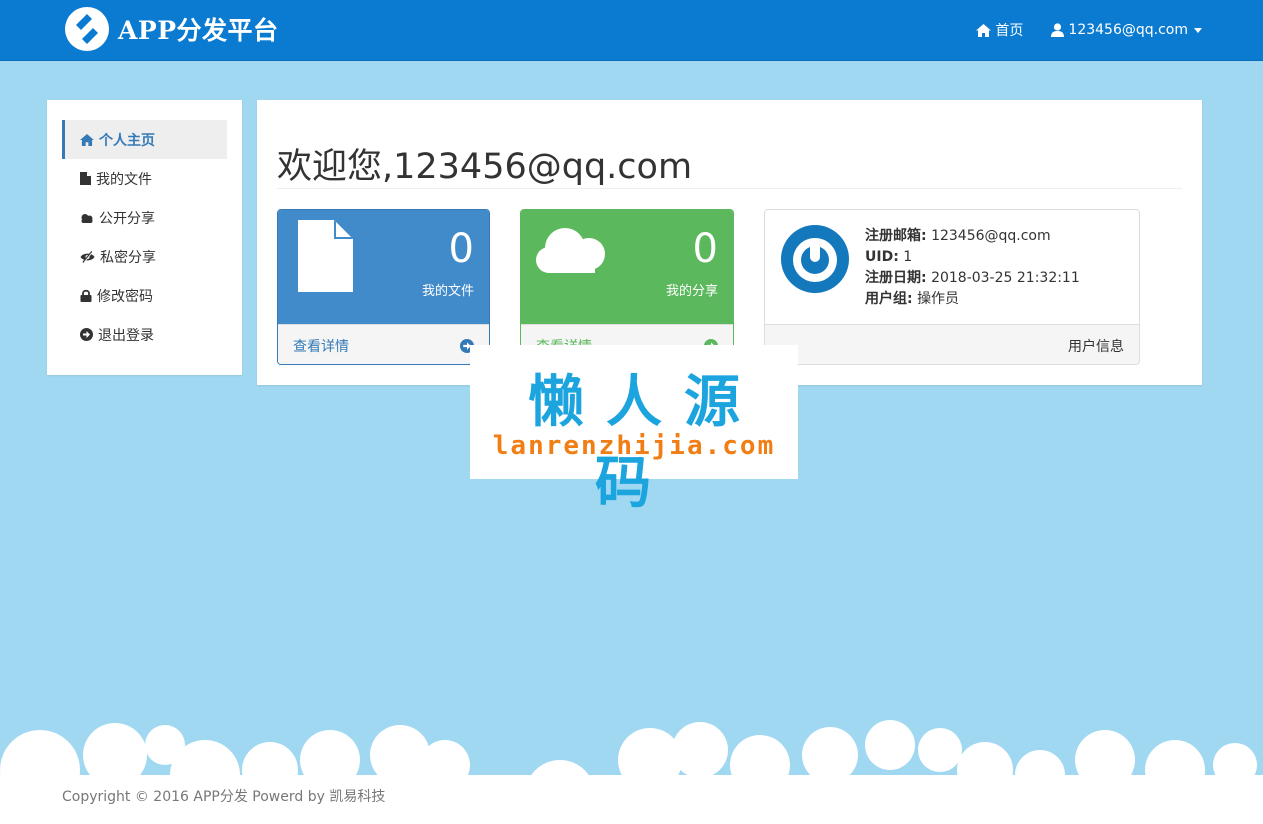 The width and height of the screenshot is (1263, 824). Describe the element at coordinates (87, 29) in the screenshot. I see `brand-logo-icon` at that location.